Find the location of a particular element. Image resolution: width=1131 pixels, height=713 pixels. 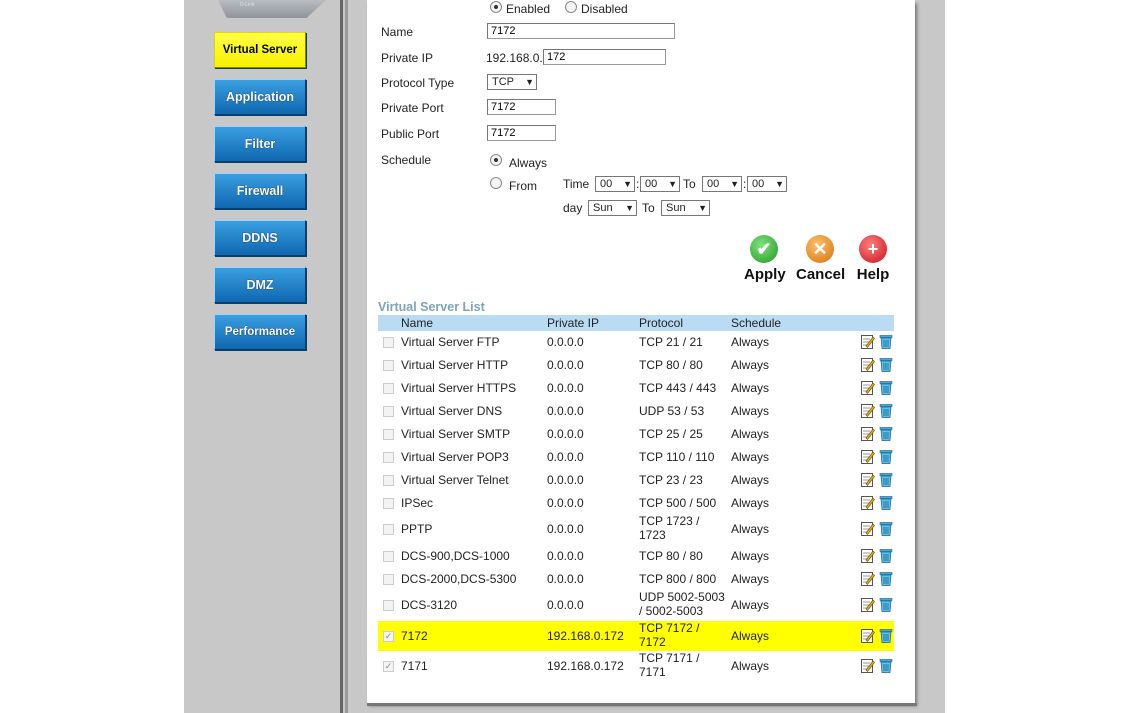

nav-firewall-button: Firewall is located at coordinates (260, 191).